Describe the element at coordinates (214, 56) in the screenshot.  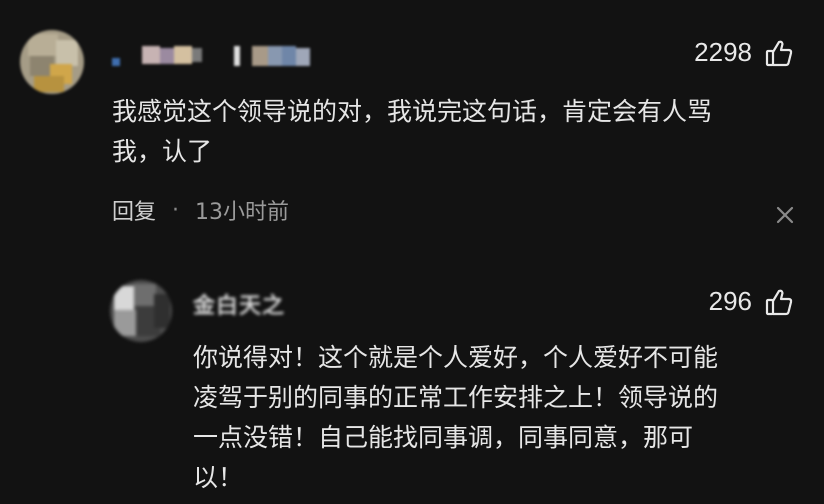
I see `username-pixelated` at that location.